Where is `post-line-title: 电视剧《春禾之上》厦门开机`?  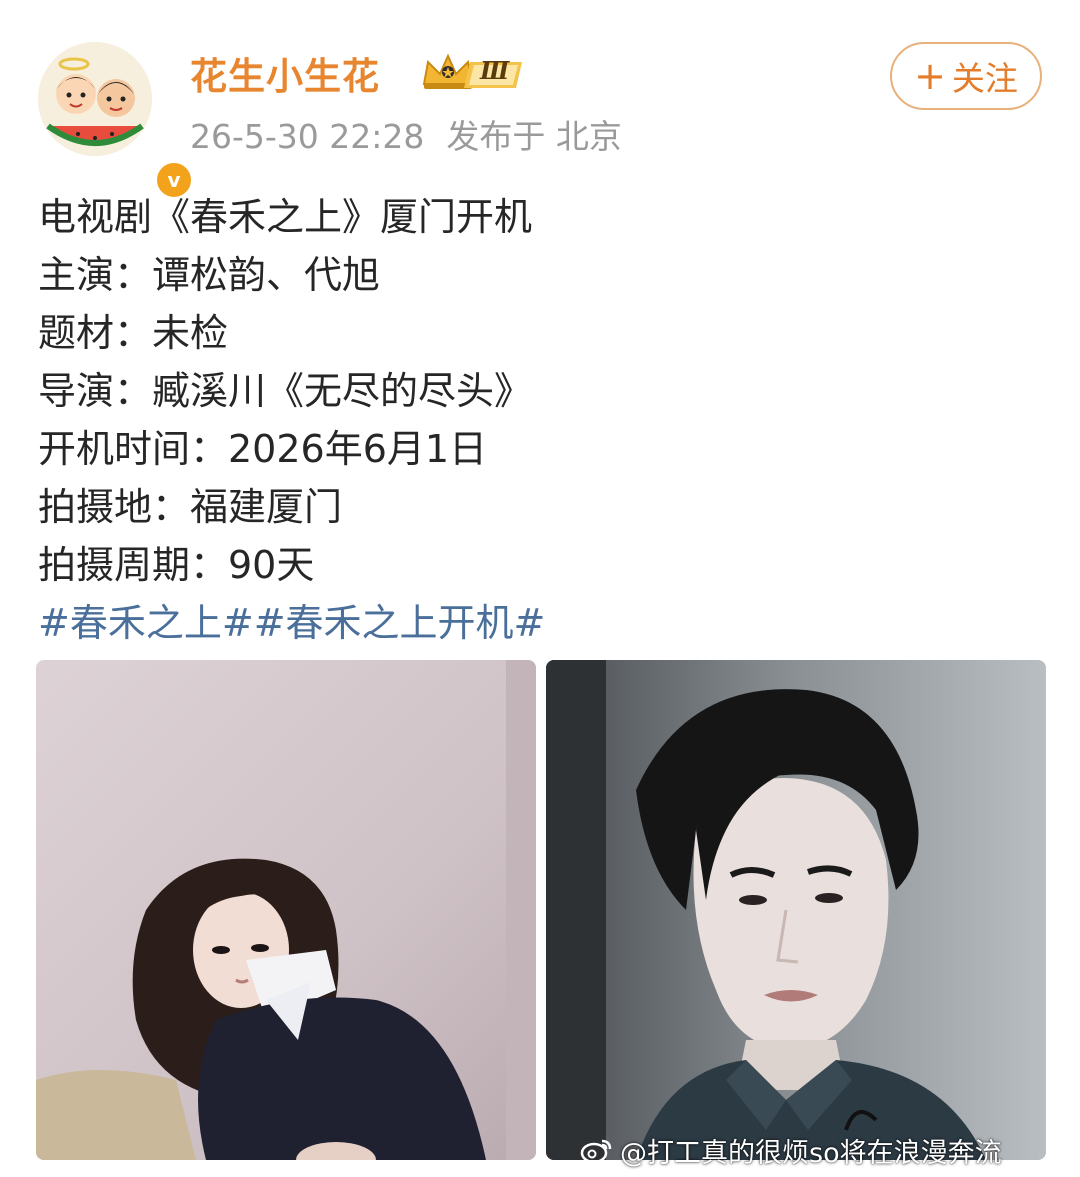 post-line-title: 电视剧《春禾之上》厦门开机 is located at coordinates (285, 217).